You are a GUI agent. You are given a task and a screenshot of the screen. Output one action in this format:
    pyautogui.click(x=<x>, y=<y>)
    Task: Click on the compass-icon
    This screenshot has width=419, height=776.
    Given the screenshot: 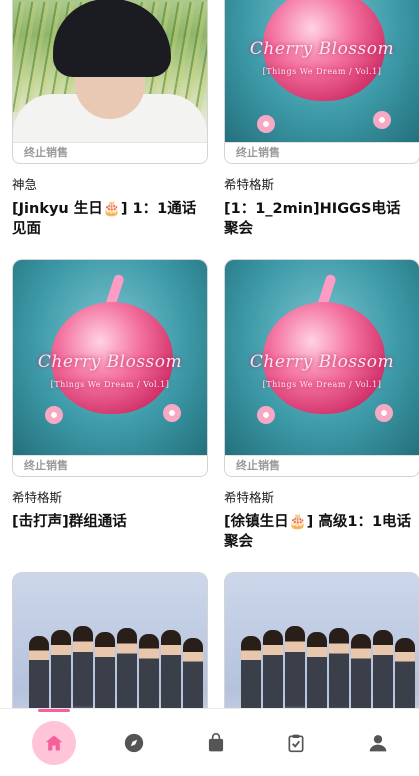 What is the action you would take?
    pyautogui.click(x=134, y=743)
    